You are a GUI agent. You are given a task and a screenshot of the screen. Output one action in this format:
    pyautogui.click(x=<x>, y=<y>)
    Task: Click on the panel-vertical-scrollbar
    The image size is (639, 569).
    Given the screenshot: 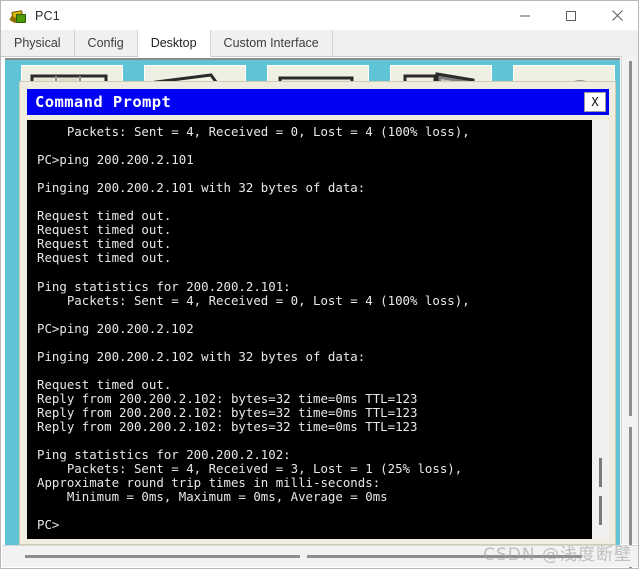 What is the action you would take?
    pyautogui.click(x=629, y=312)
    